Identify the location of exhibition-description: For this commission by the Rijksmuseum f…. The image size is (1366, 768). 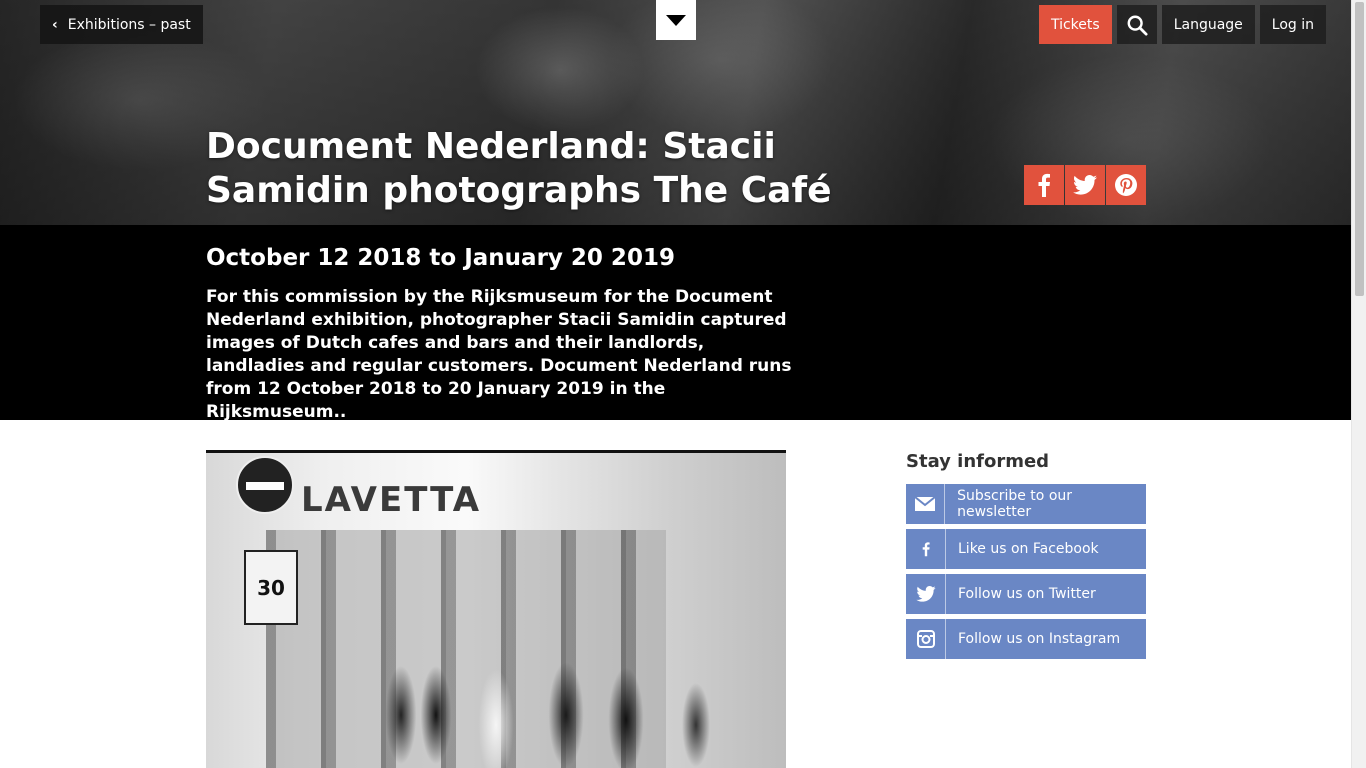
(499, 354).